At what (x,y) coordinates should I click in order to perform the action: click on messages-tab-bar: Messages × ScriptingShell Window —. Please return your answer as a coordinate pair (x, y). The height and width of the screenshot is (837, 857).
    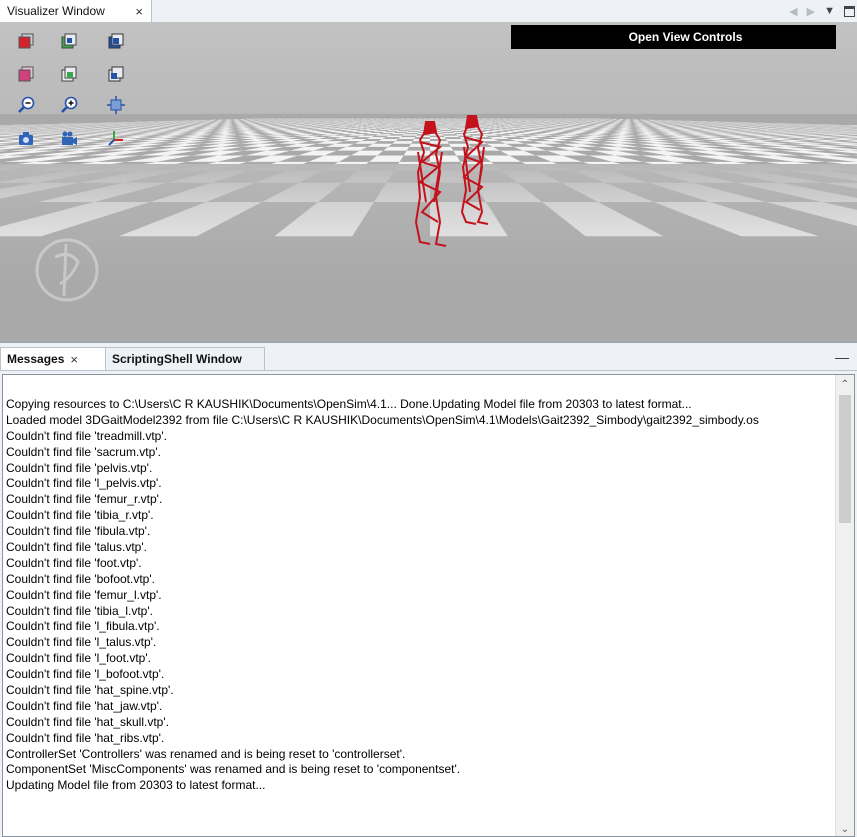
    Looking at the image, I should click on (428, 359).